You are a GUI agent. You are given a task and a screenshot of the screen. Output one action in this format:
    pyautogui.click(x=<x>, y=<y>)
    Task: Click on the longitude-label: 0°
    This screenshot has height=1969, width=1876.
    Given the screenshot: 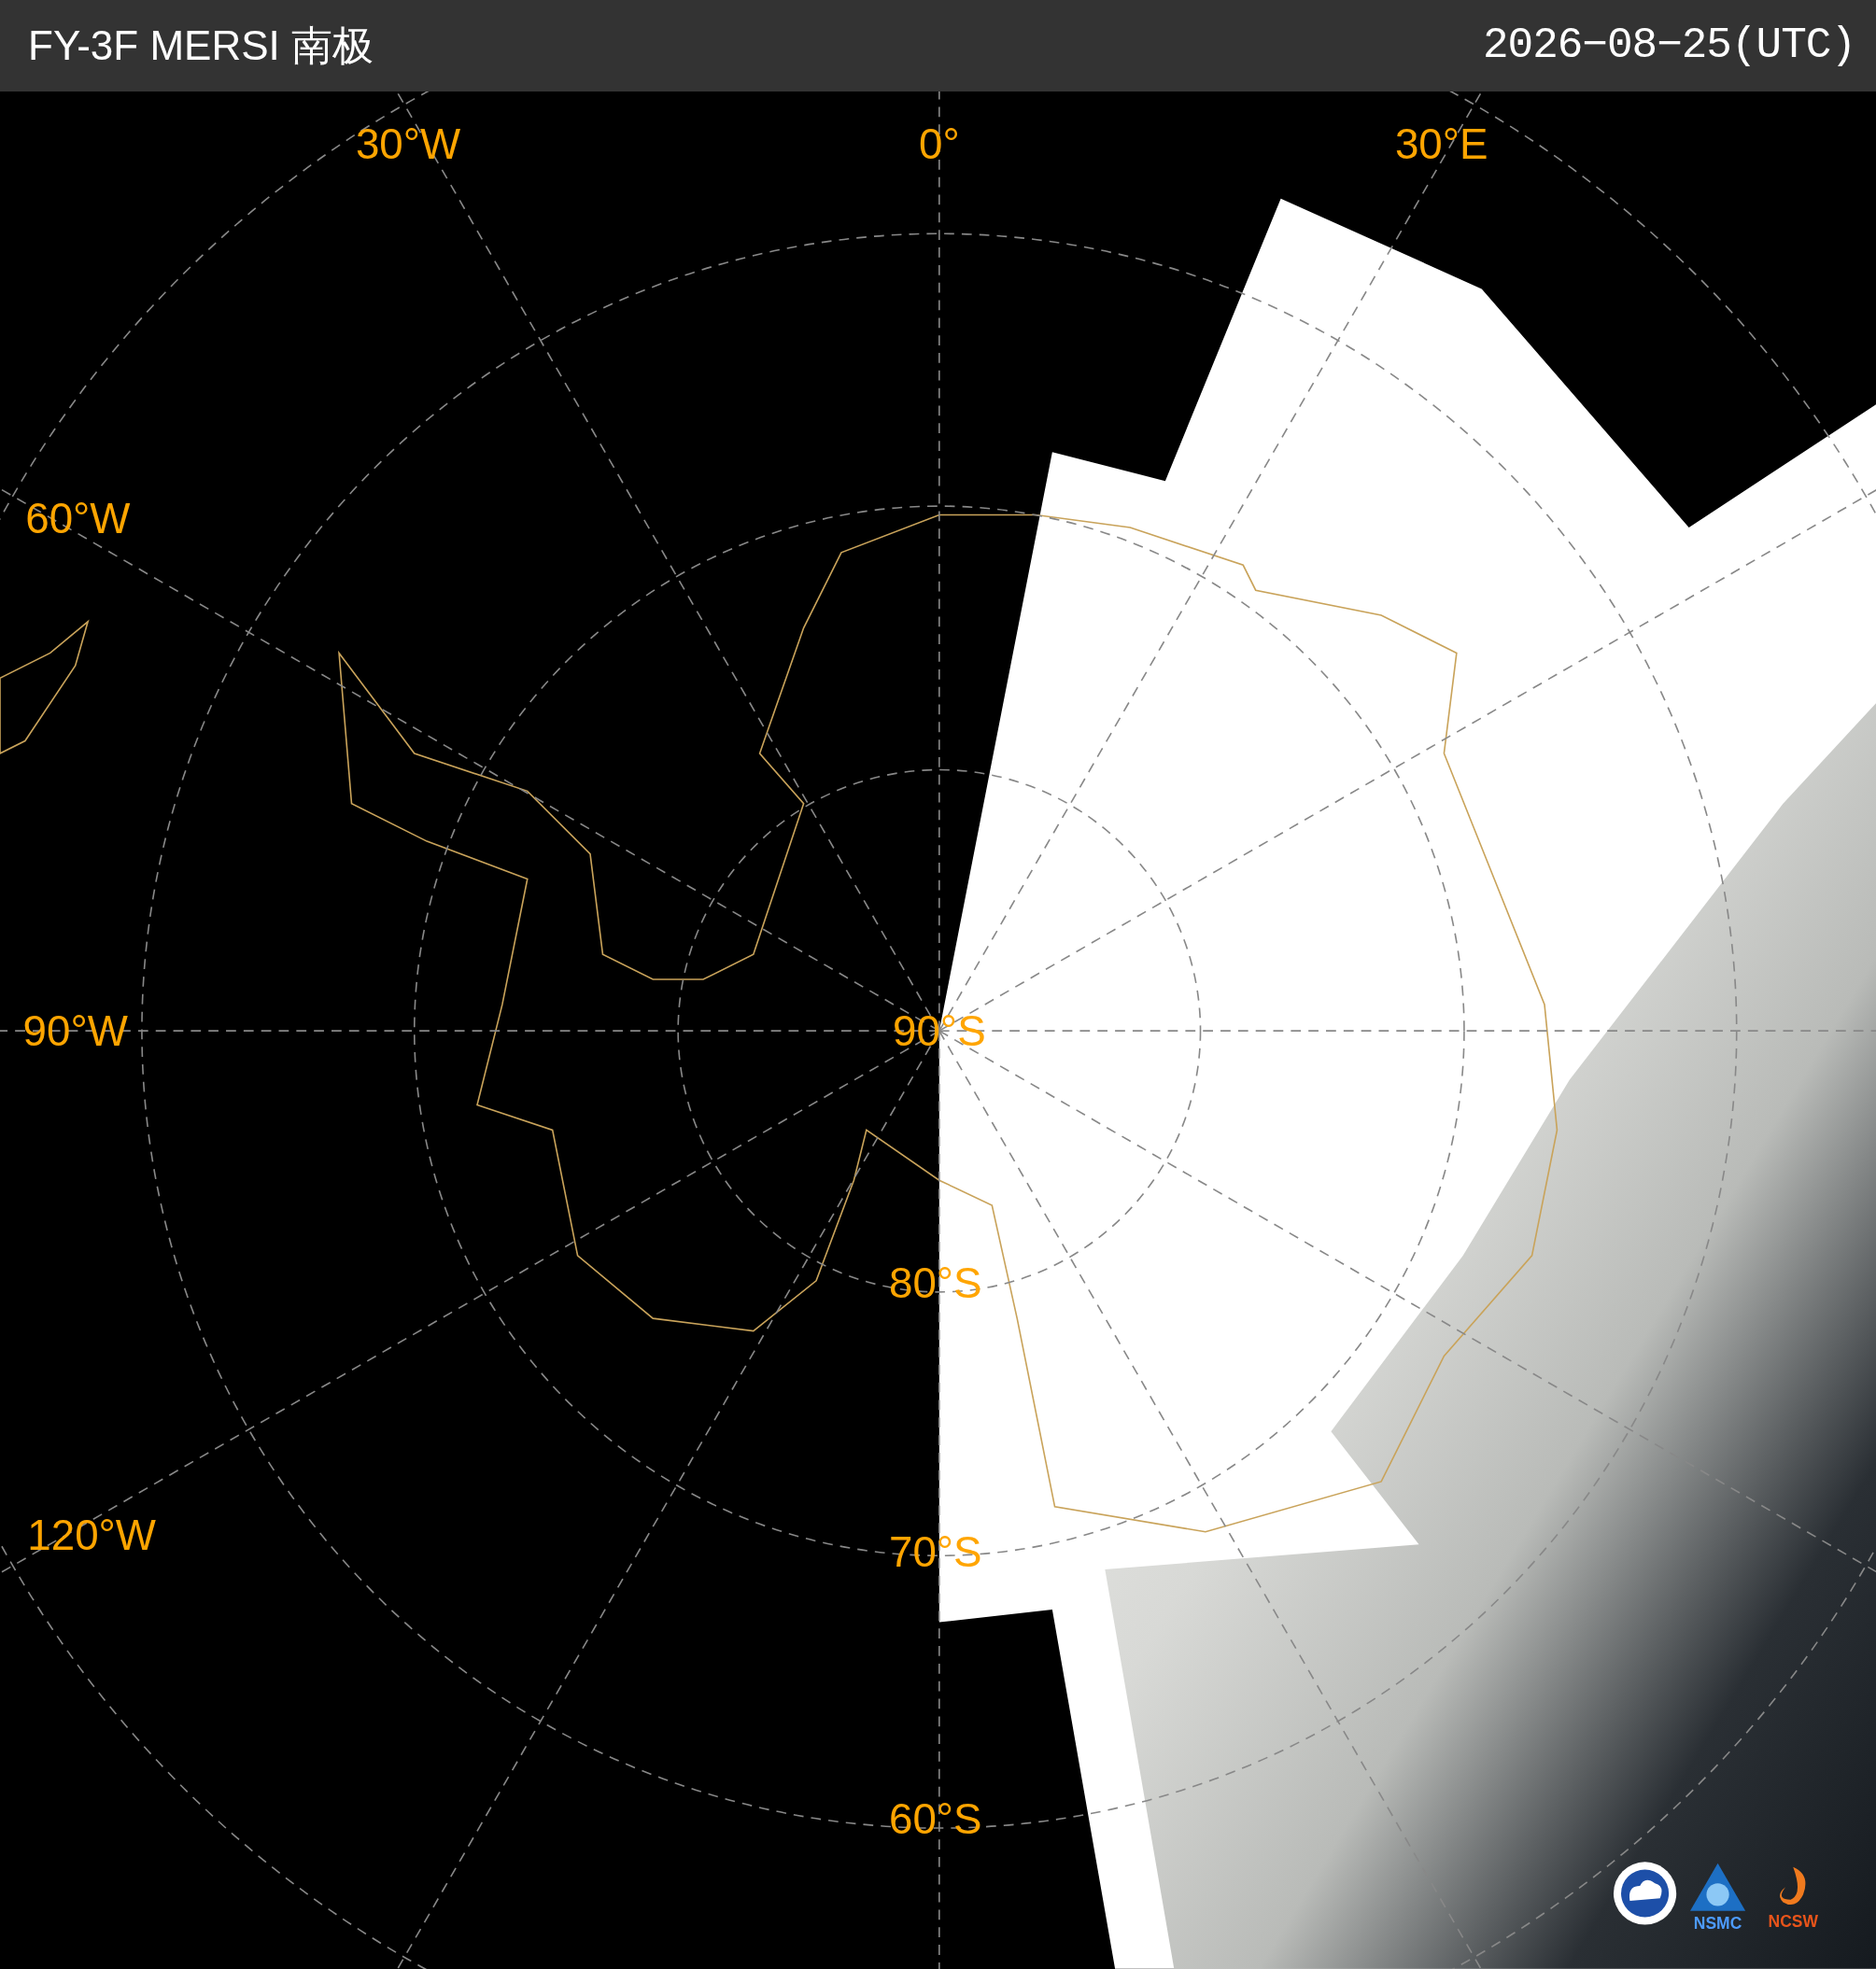 What is the action you would take?
    pyautogui.click(x=939, y=144)
    